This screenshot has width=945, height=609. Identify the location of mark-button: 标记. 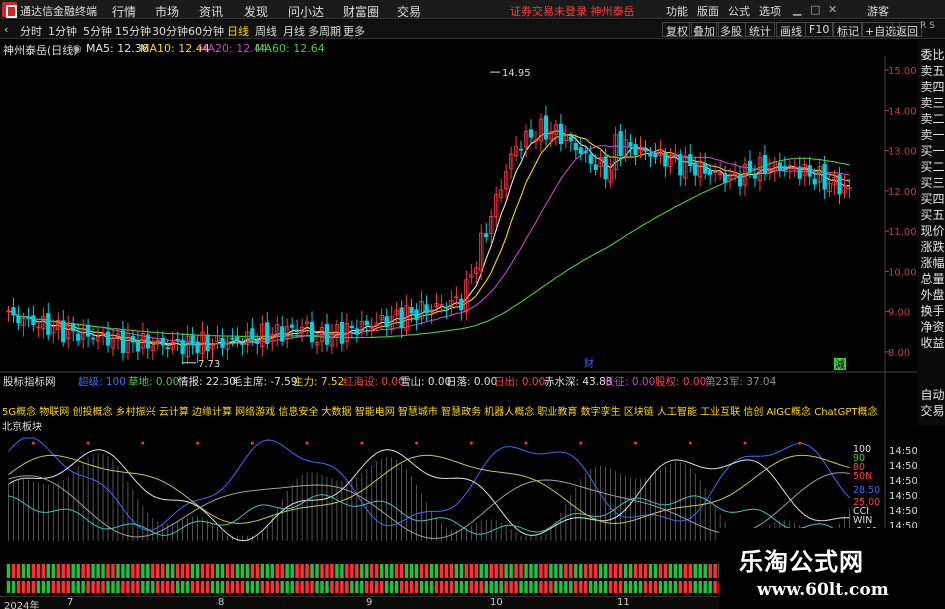
(848, 30).